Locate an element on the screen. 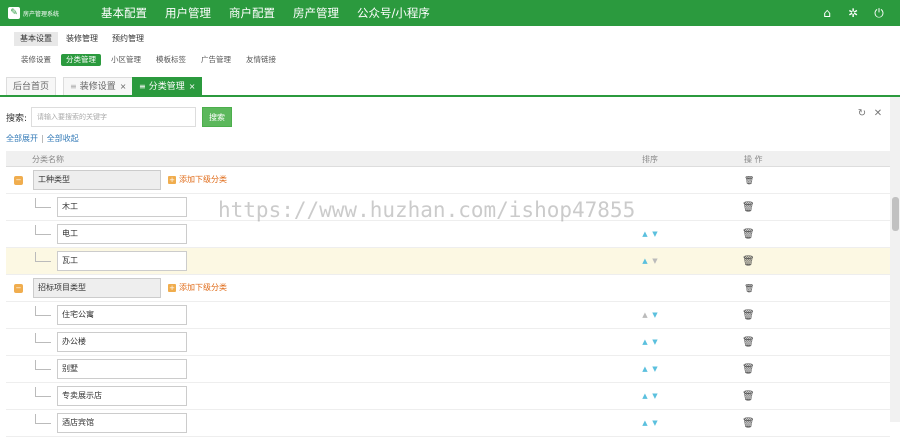 Image resolution: width=900 pixels, height=437 pixels. tab-home: 后台首页 is located at coordinates (31, 86).